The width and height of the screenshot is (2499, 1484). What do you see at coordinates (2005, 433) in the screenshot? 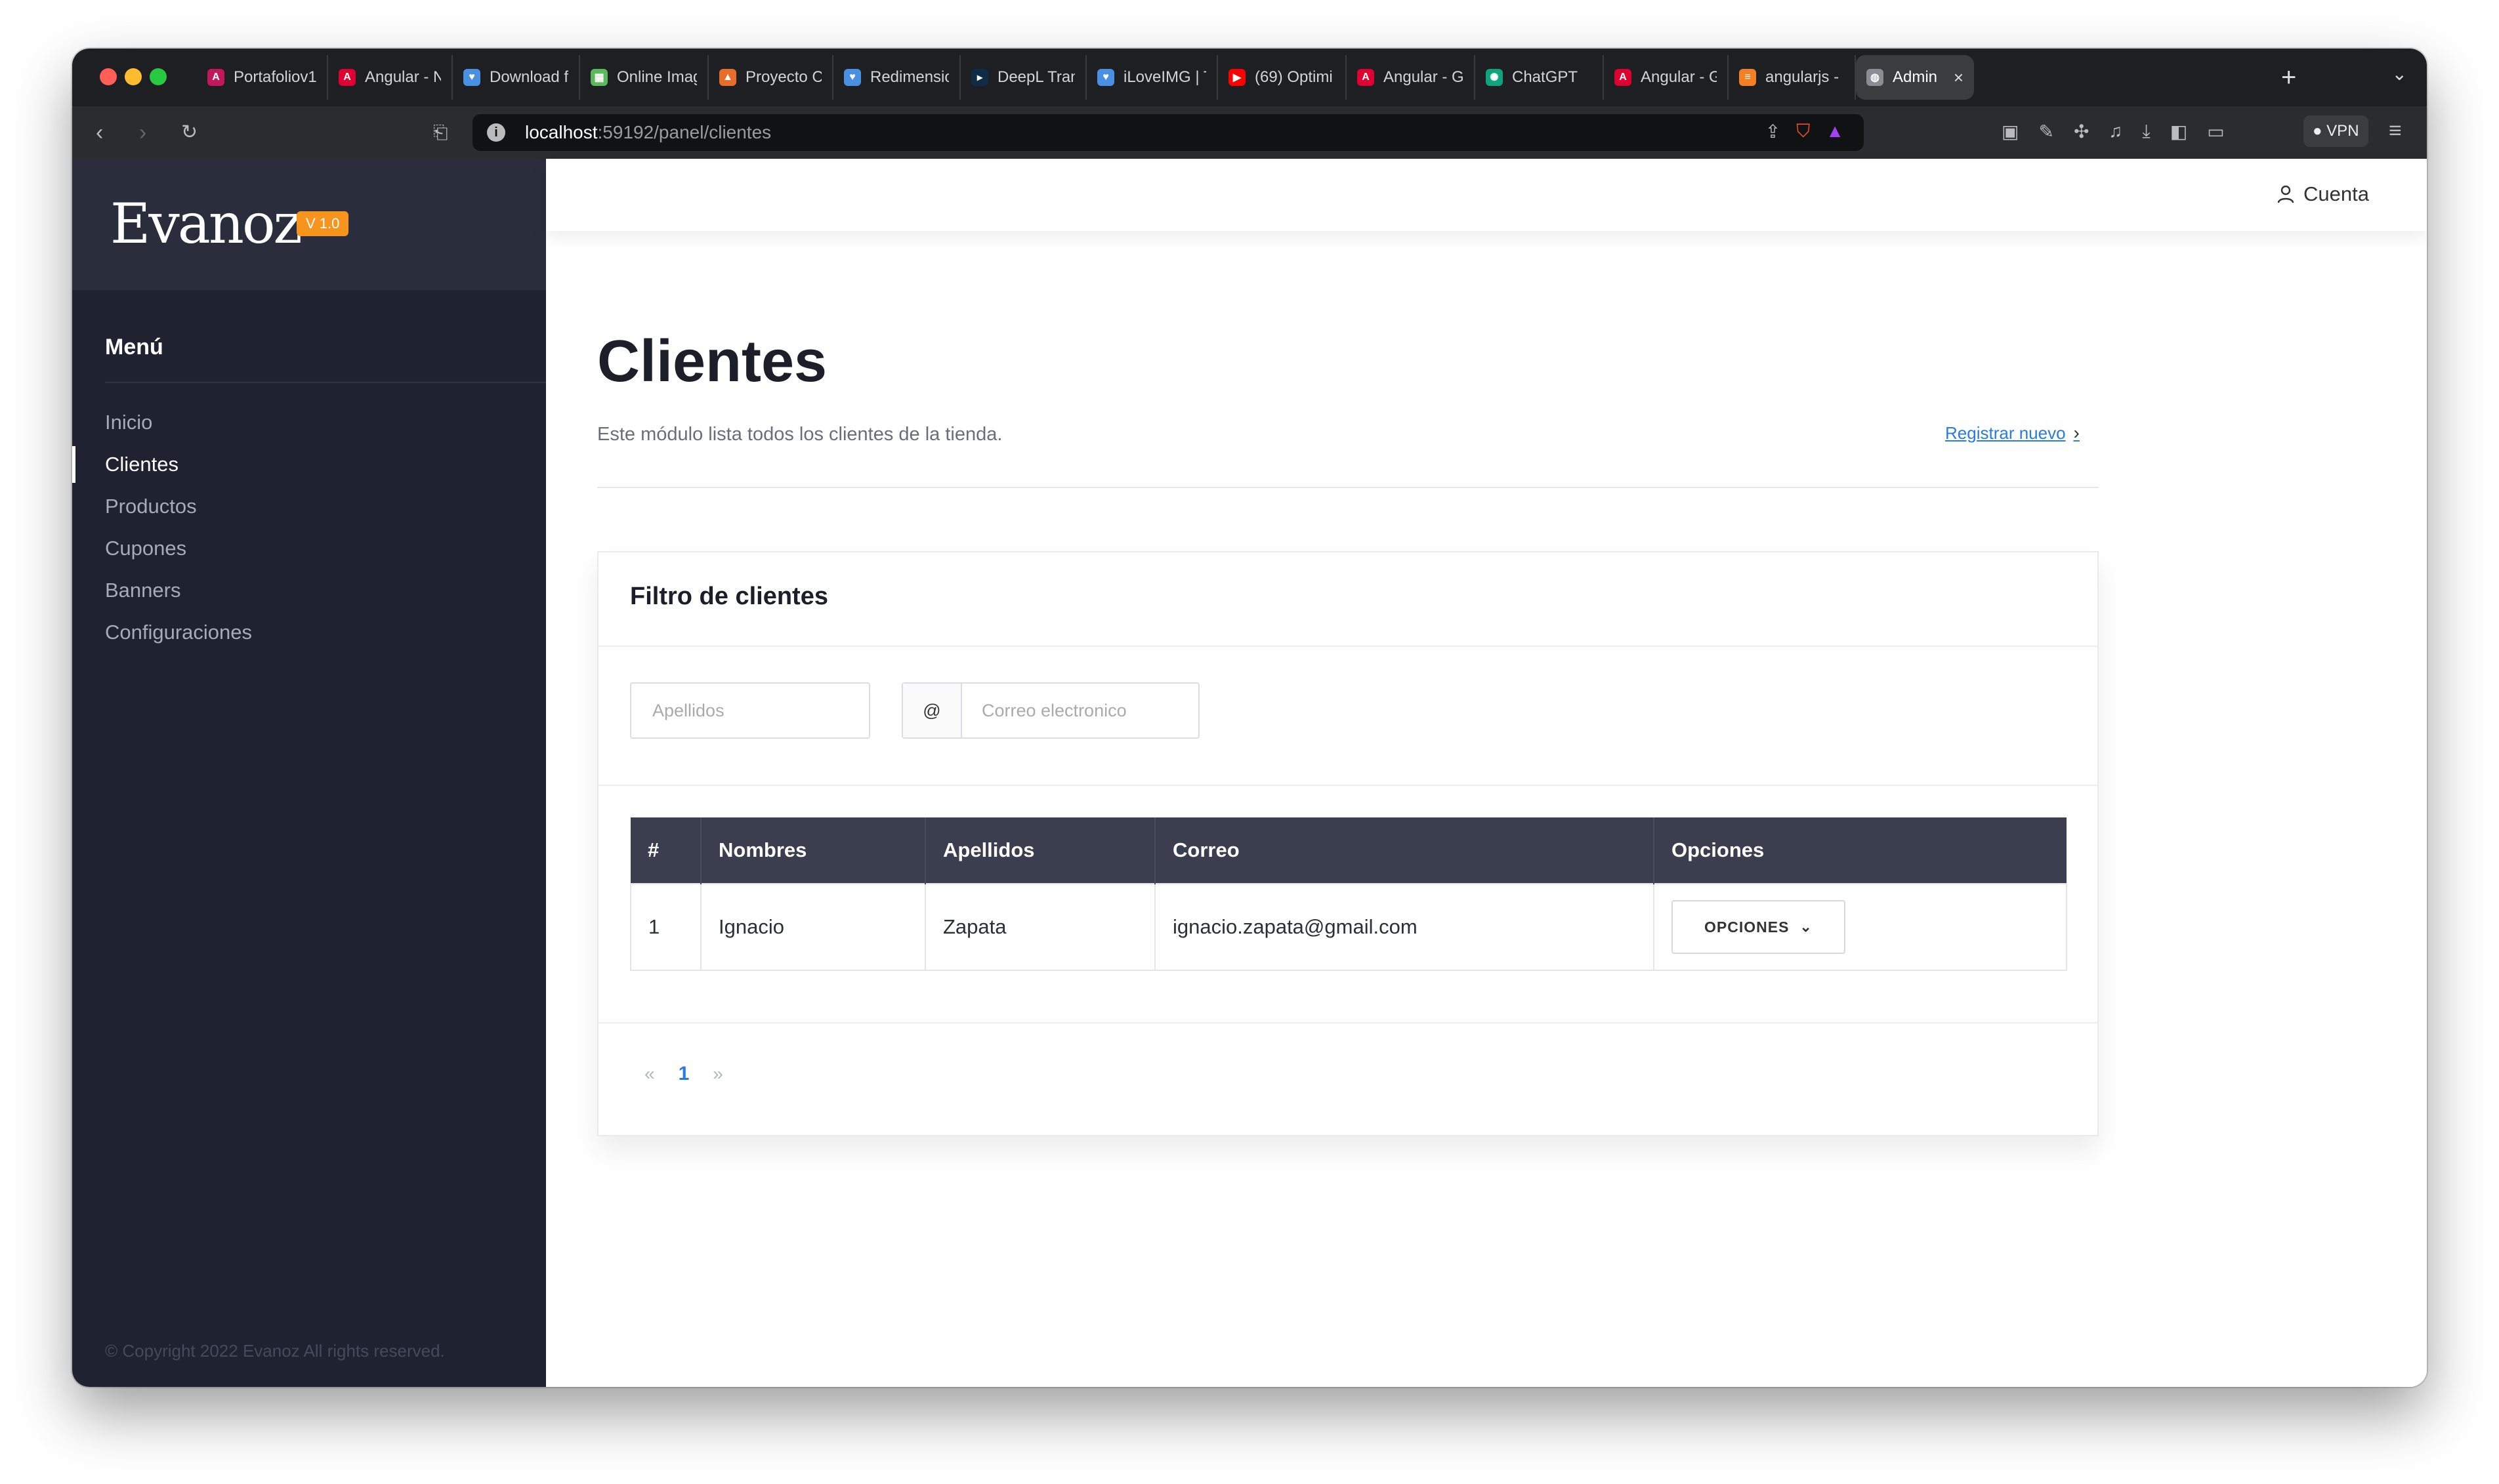
I see `register-new-label: Registrar nuevo` at bounding box center [2005, 433].